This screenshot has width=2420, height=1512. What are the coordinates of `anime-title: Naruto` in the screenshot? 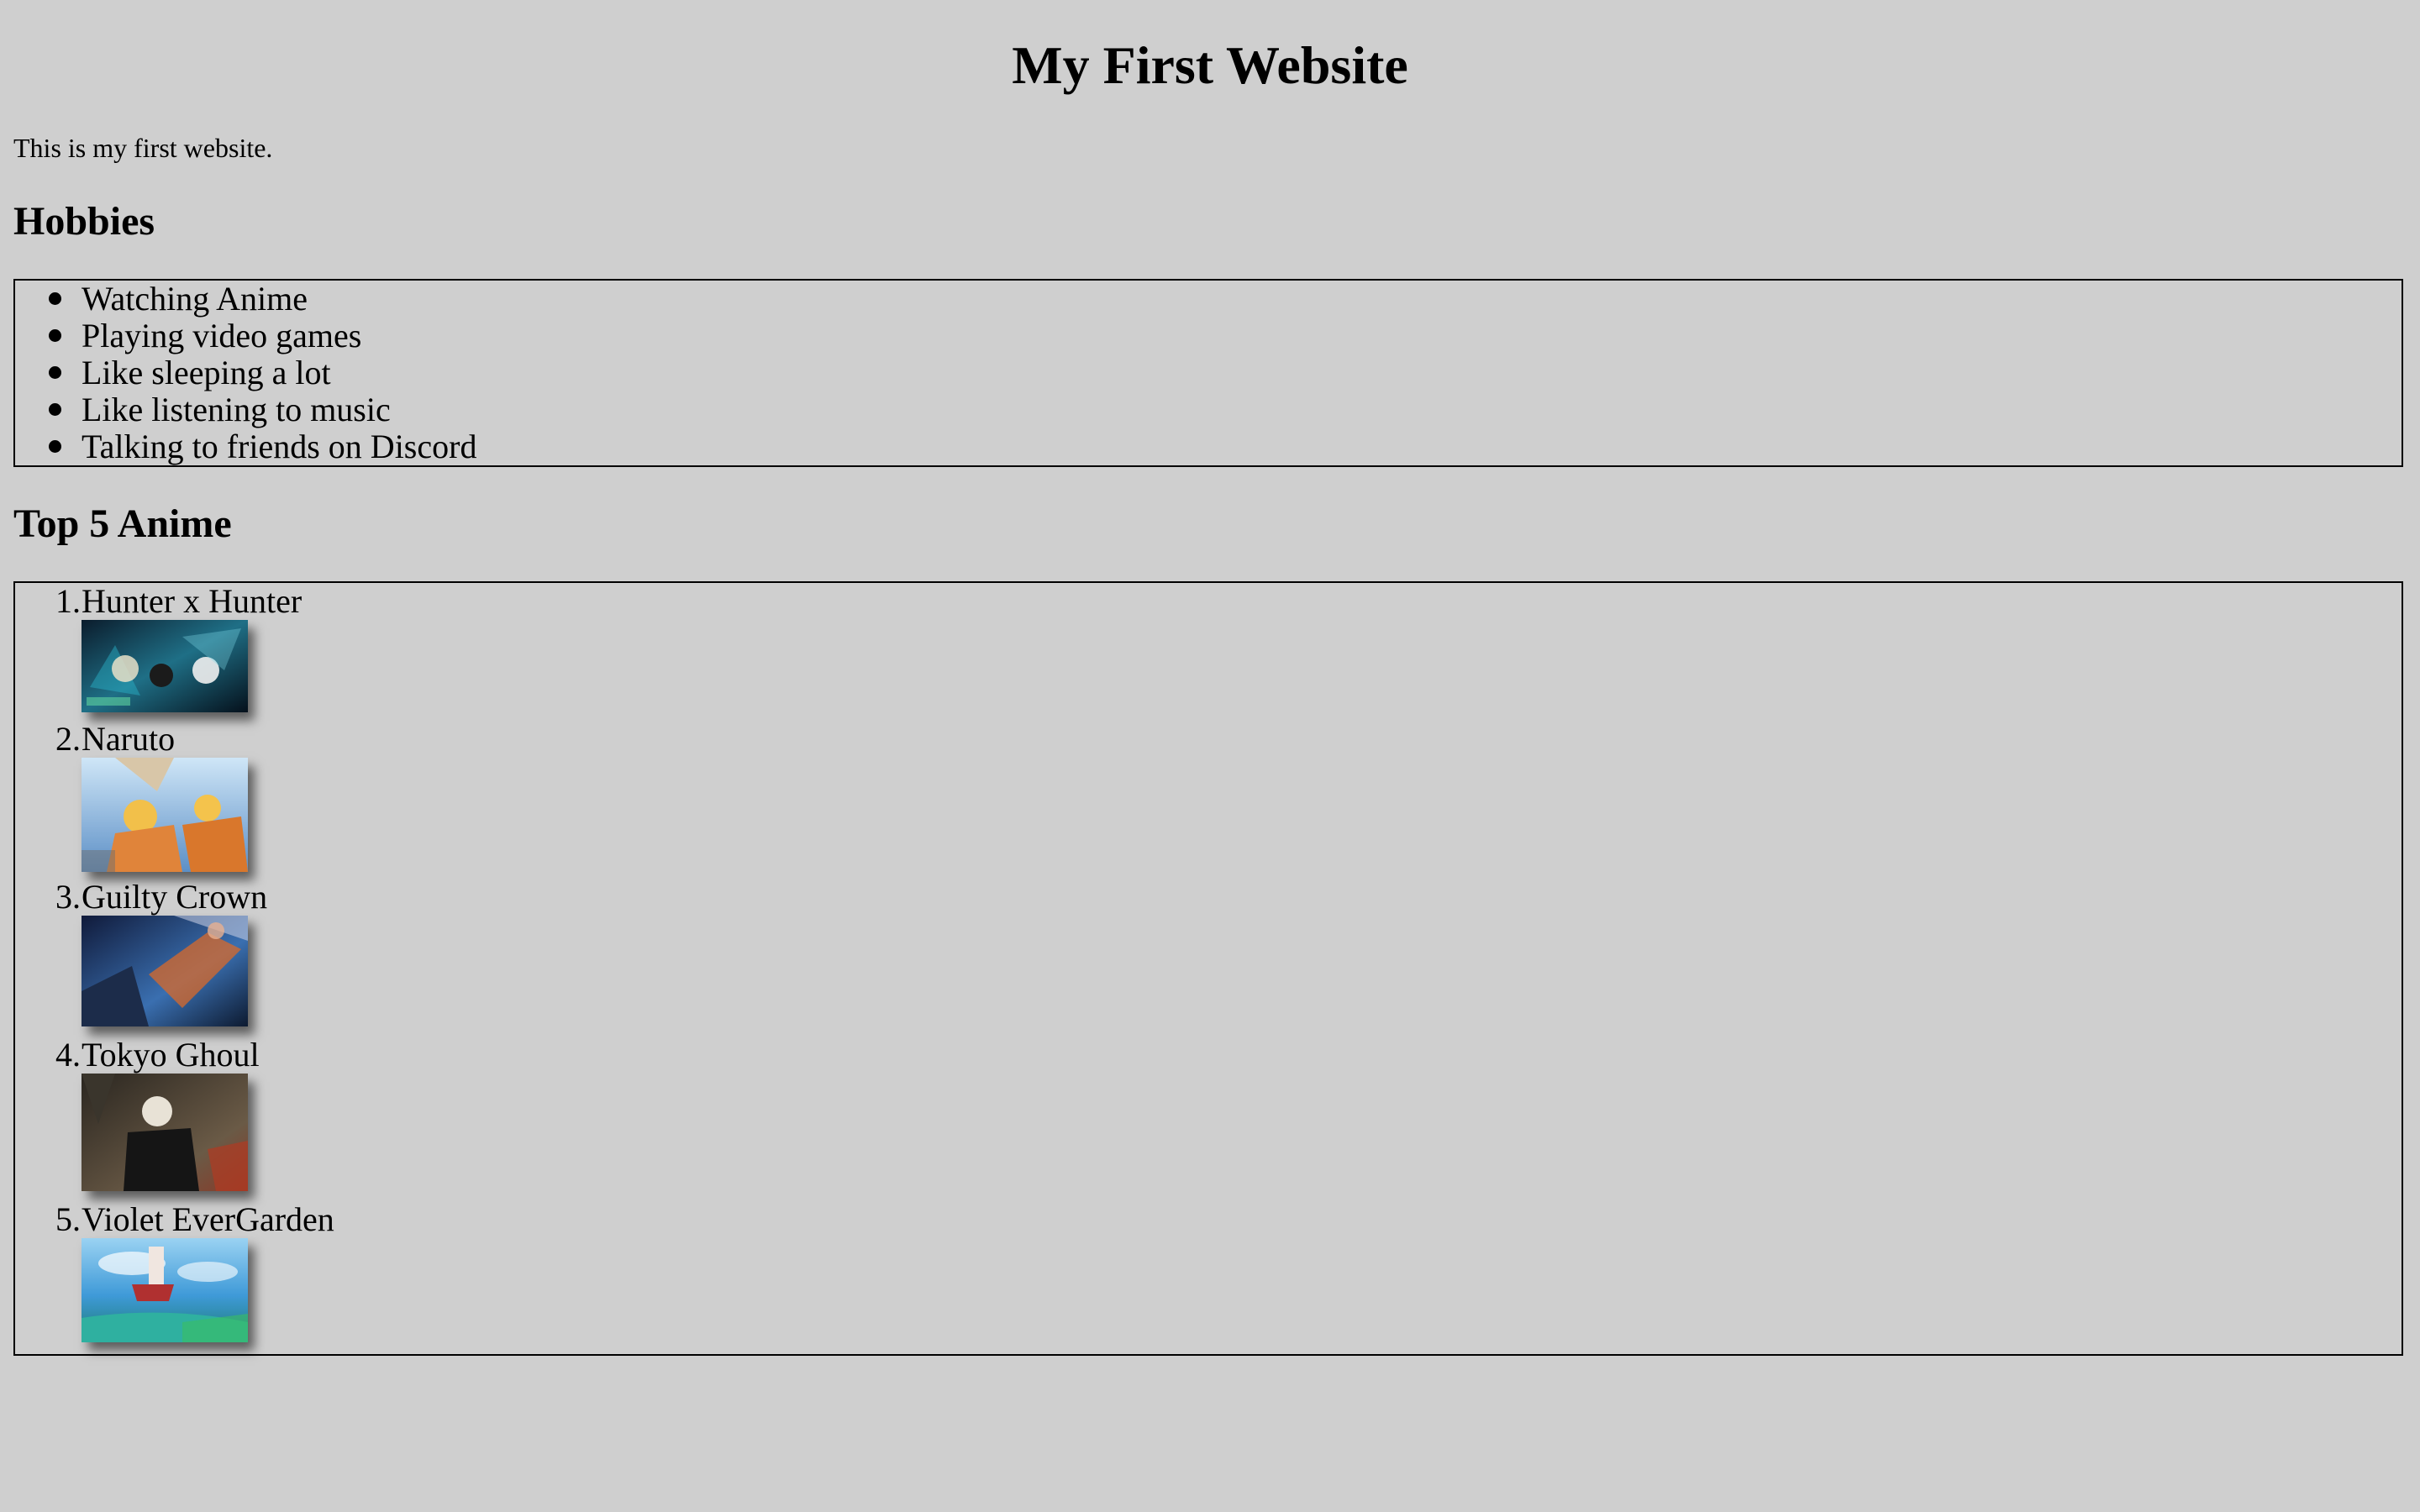 It's located at (129, 739).